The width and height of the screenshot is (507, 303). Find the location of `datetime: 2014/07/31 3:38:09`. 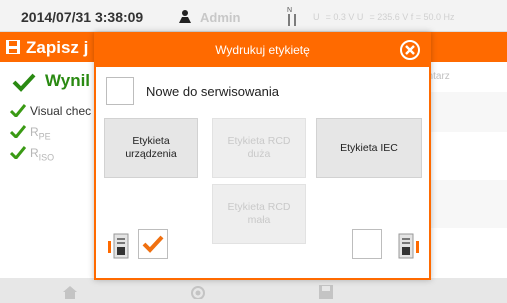

datetime: 2014/07/31 3:38:09 is located at coordinates (82, 17).